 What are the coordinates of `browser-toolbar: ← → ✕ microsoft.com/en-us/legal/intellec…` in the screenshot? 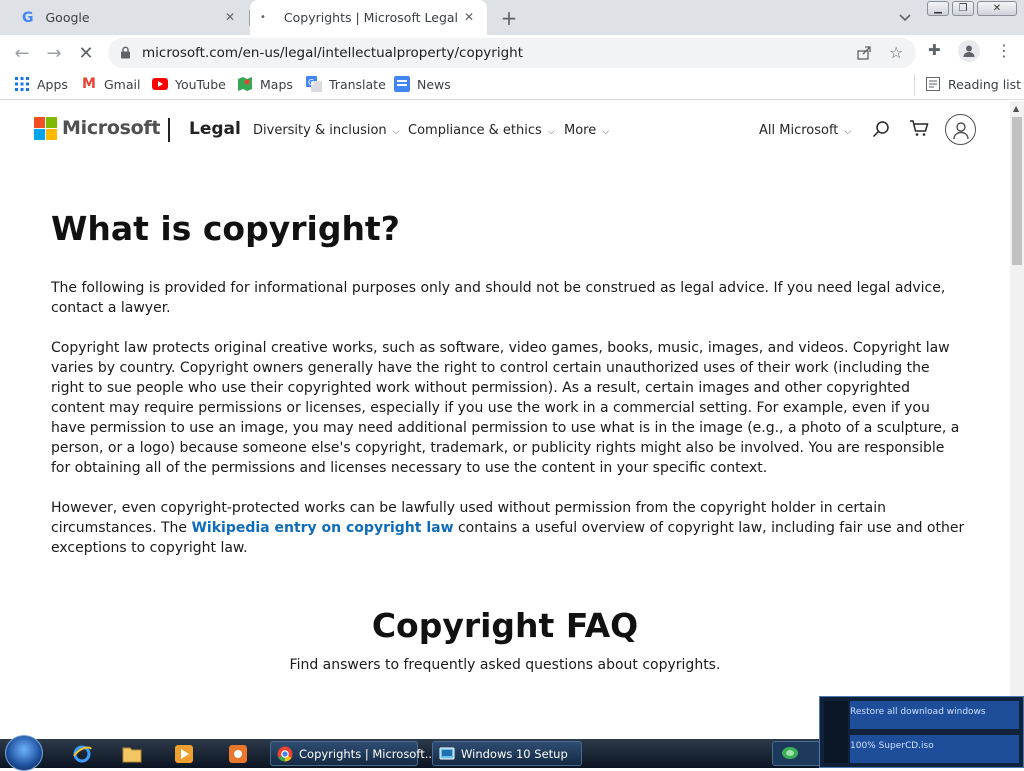 It's located at (512, 52).